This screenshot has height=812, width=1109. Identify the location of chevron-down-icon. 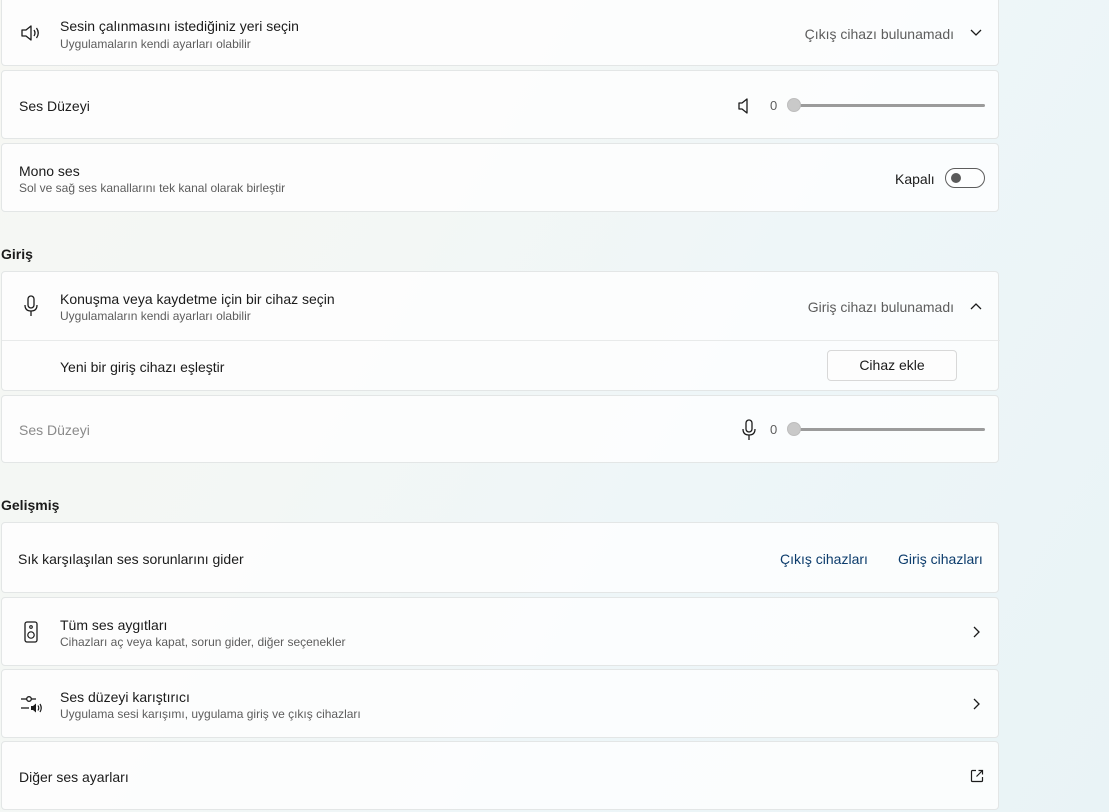
(976, 33).